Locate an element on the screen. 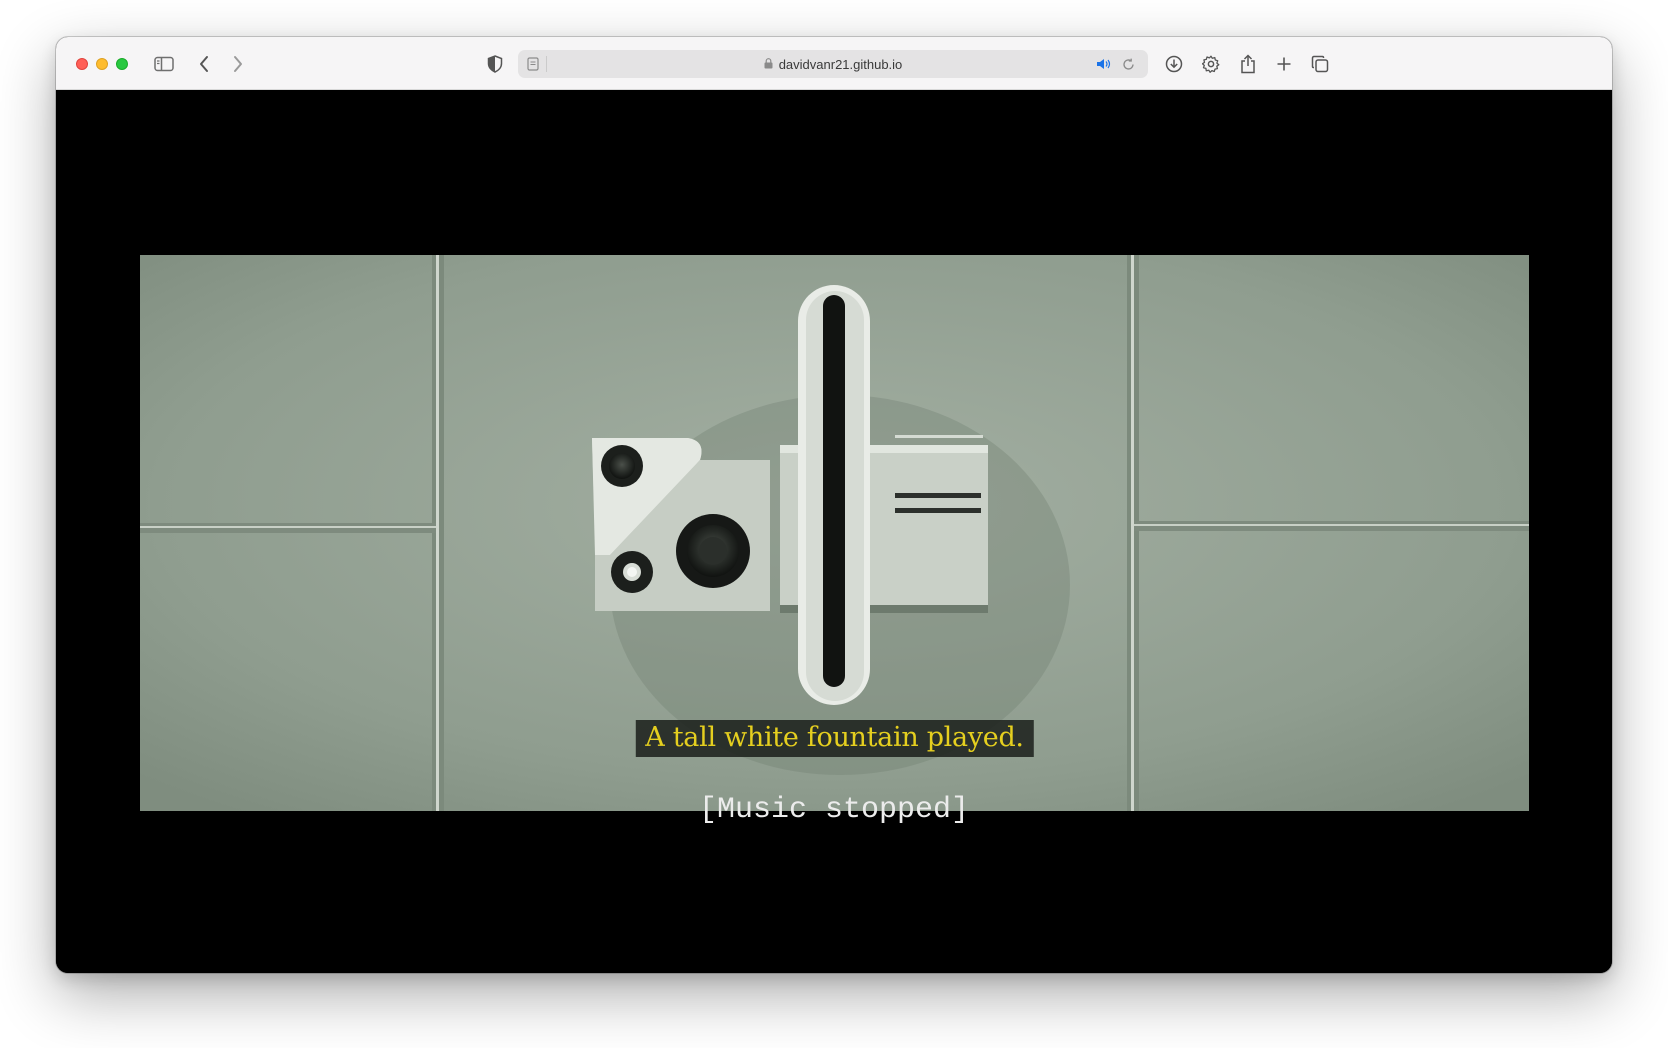 This screenshot has height=1048, width=1668. browser-toolbar: davidvanr21.github.io is located at coordinates (834, 63).